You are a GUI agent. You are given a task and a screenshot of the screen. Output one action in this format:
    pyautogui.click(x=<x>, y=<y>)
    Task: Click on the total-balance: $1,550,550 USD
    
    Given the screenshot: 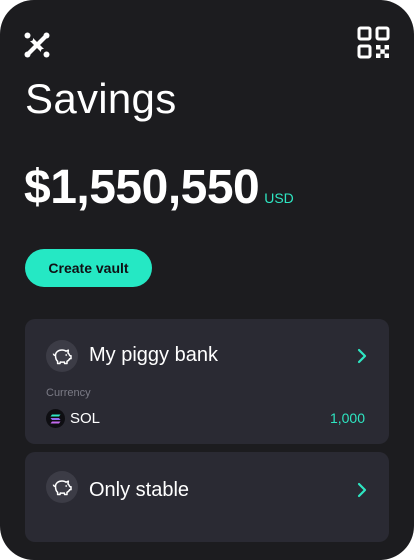 What is the action you would take?
    pyautogui.click(x=159, y=187)
    